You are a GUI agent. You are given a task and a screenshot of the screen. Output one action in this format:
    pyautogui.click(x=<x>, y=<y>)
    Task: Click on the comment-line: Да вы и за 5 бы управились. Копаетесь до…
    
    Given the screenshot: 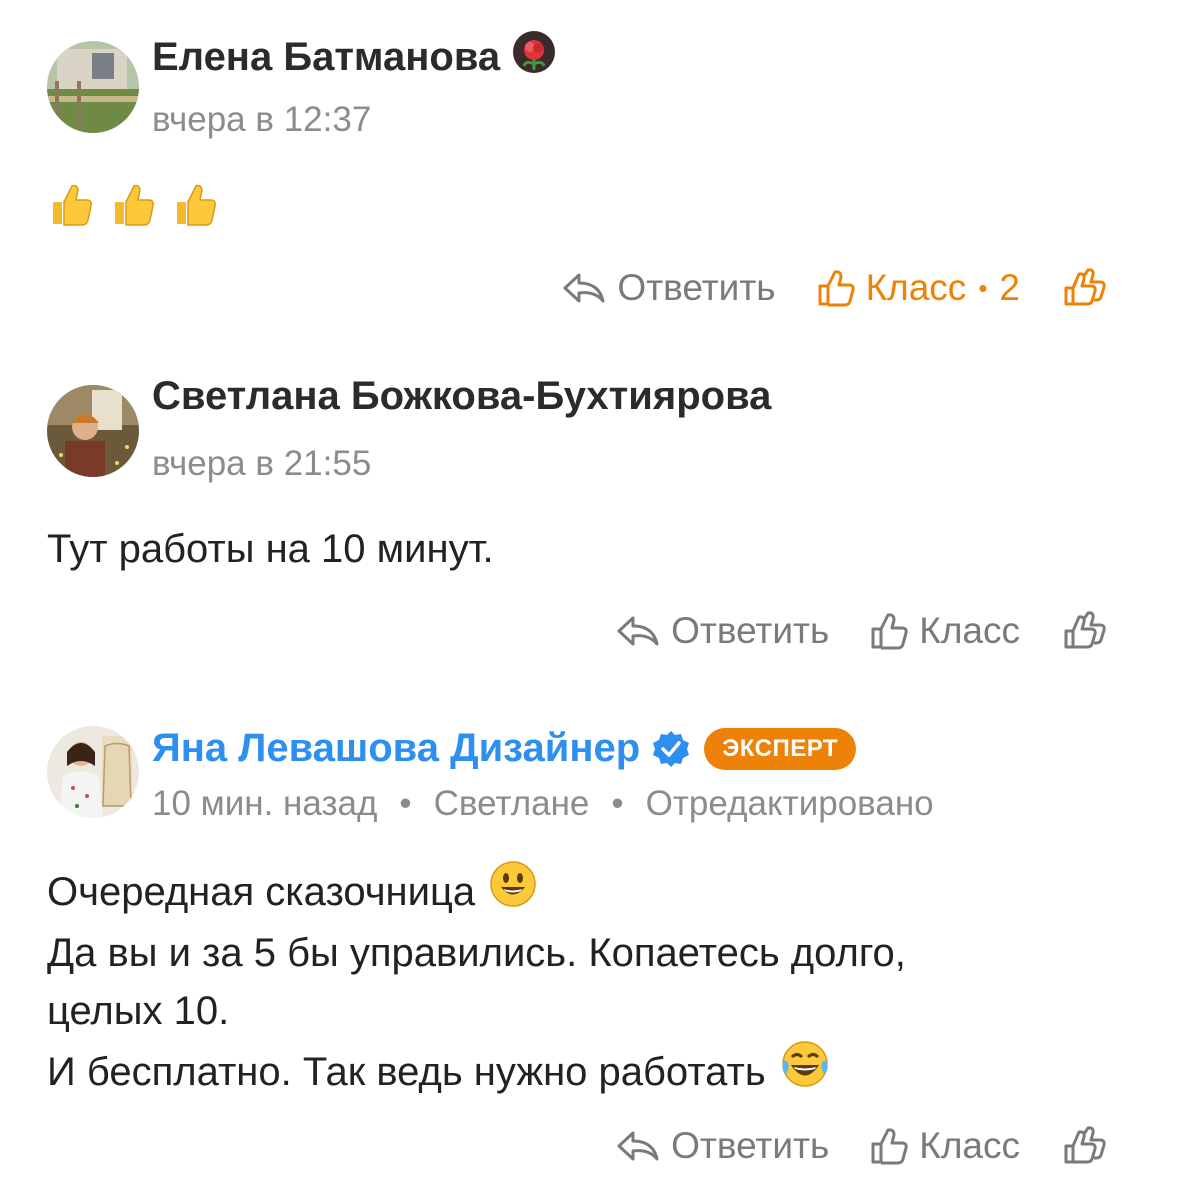 What is the action you would take?
    pyautogui.click(x=476, y=953)
    